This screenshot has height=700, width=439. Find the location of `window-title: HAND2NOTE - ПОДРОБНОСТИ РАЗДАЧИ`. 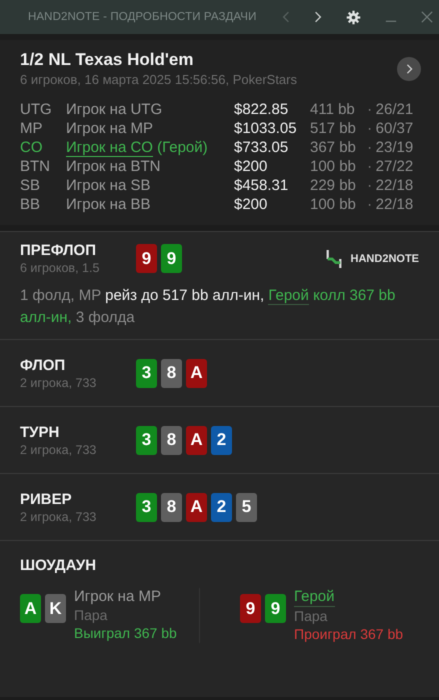

window-title: HAND2NOTE - ПОДРОБНОСТИ РАЗДАЧИ is located at coordinates (142, 17).